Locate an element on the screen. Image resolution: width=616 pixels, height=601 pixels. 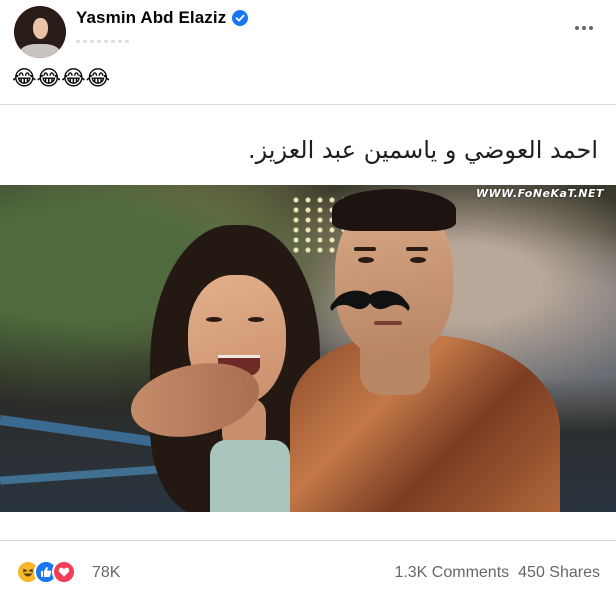
verified-badge-icon is located at coordinates (240, 18).